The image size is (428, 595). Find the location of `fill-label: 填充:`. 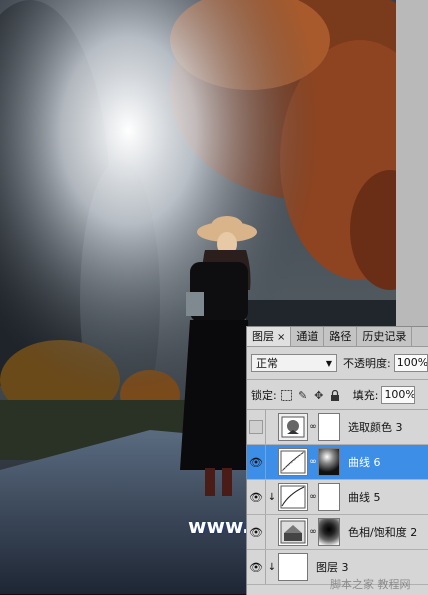

fill-label: 填充: is located at coordinates (365, 395).